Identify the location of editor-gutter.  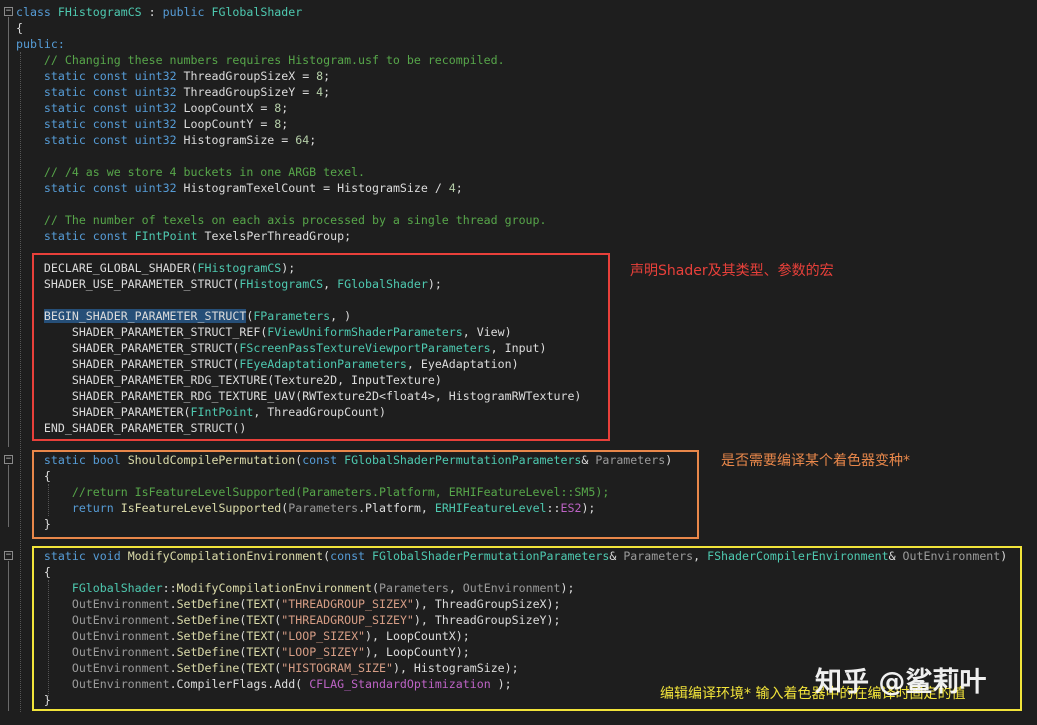
(7, 362).